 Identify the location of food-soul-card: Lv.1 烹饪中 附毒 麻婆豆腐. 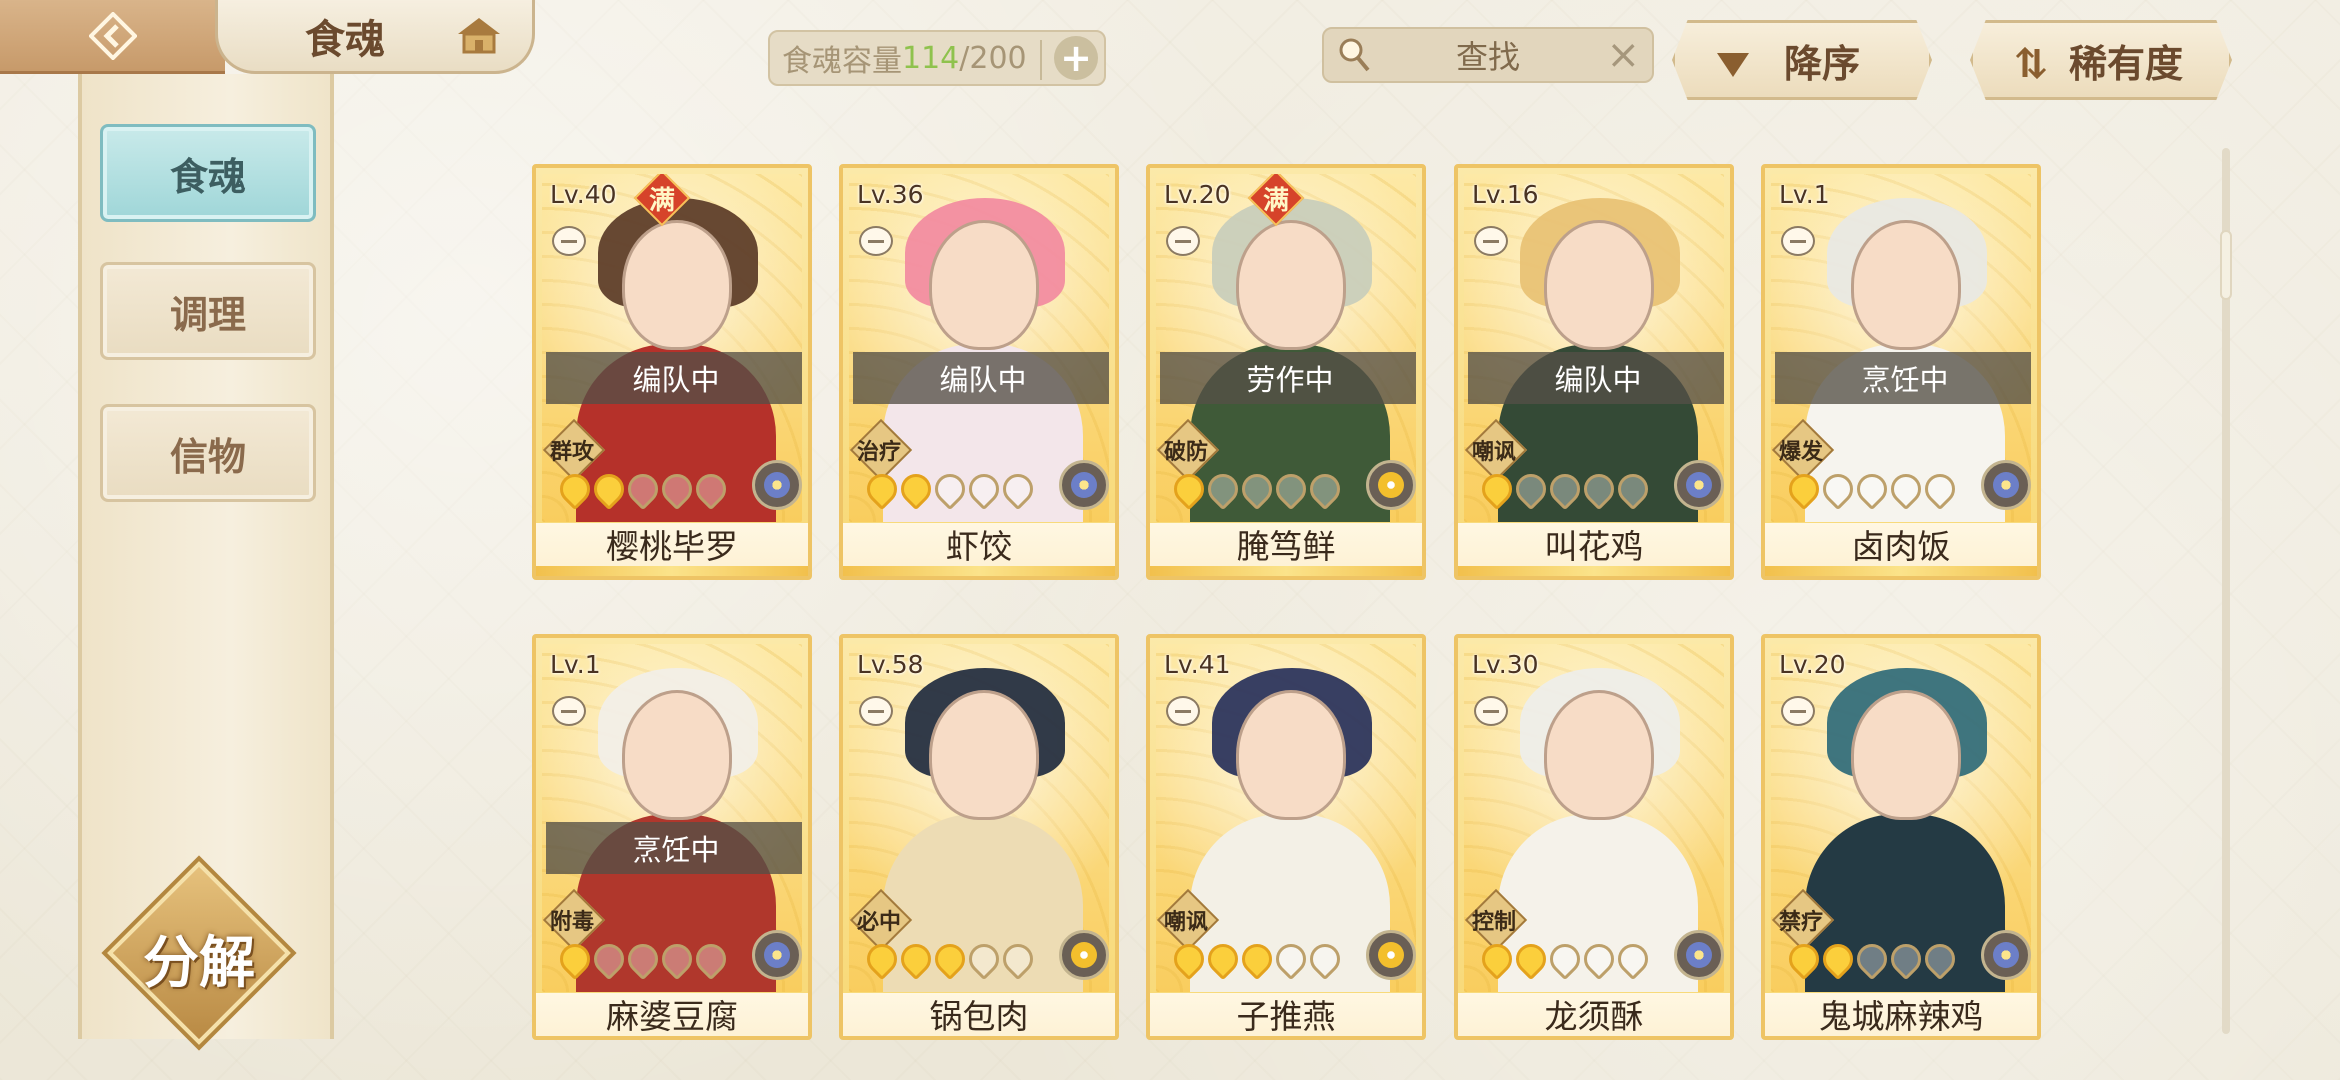
(672, 837).